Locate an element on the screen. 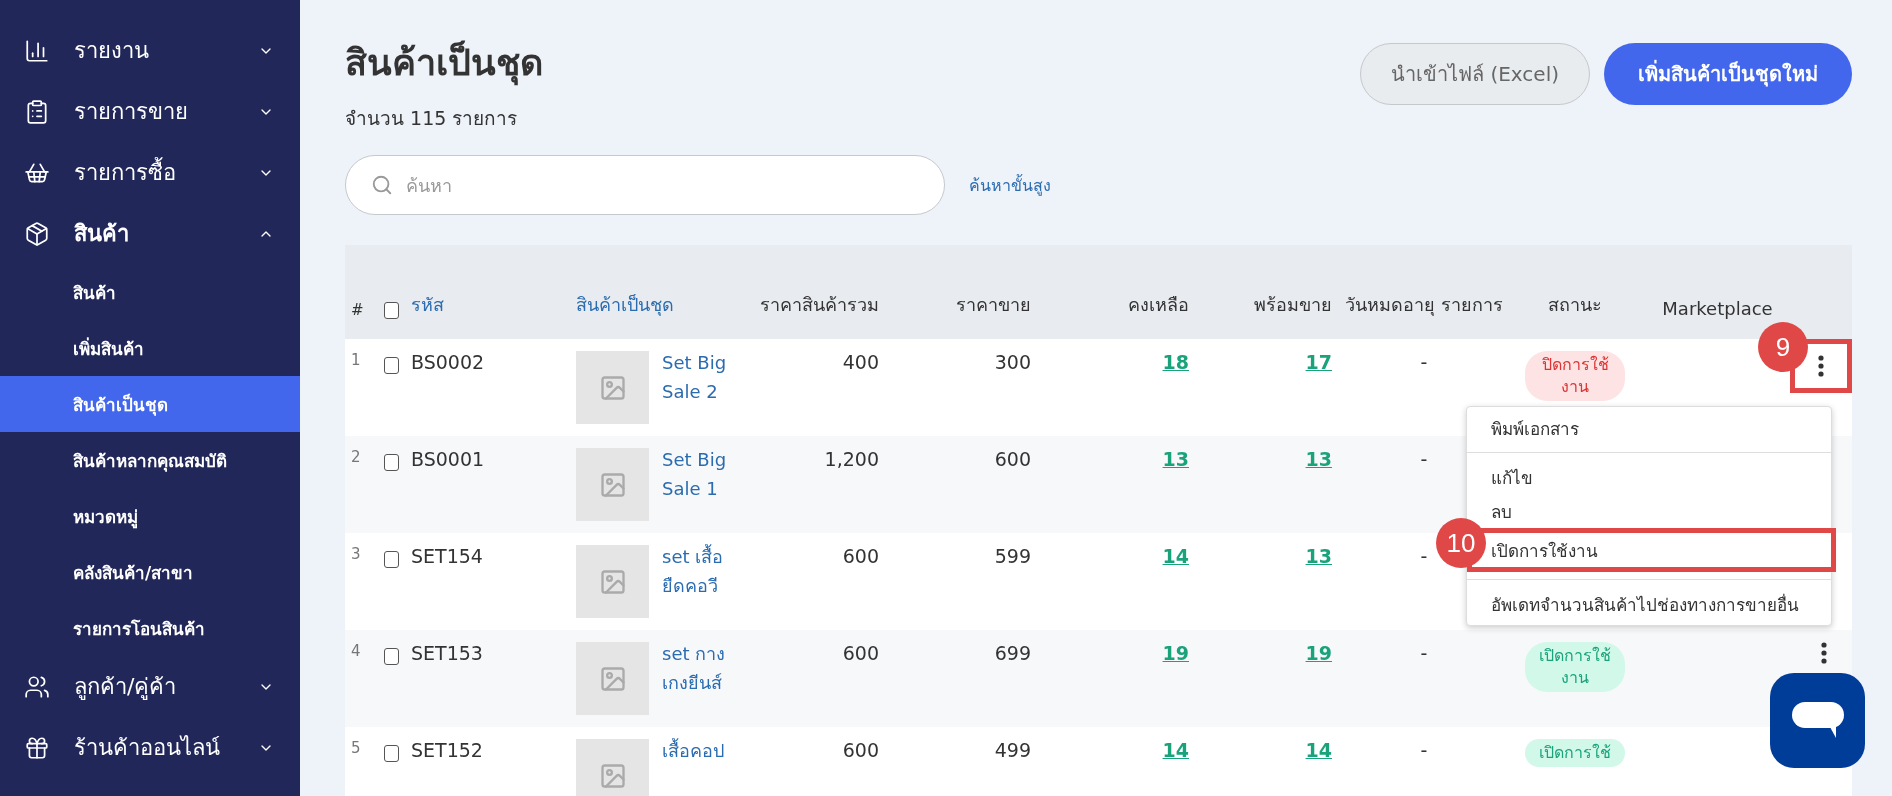  page-title: สินค้าเป็นชุด is located at coordinates (444, 62).